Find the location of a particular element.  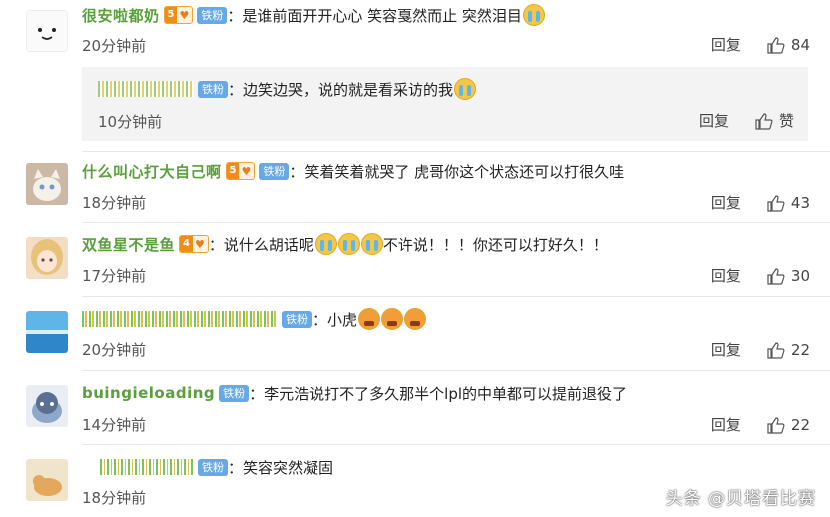

username: 很安啦都奶 is located at coordinates (121, 15).